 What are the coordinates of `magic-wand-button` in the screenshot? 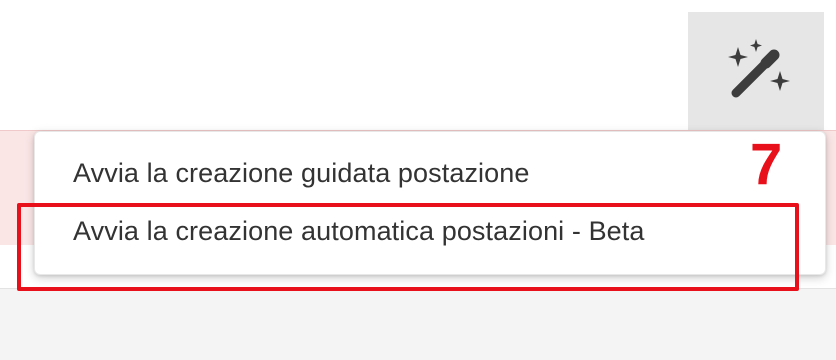 It's located at (756, 71).